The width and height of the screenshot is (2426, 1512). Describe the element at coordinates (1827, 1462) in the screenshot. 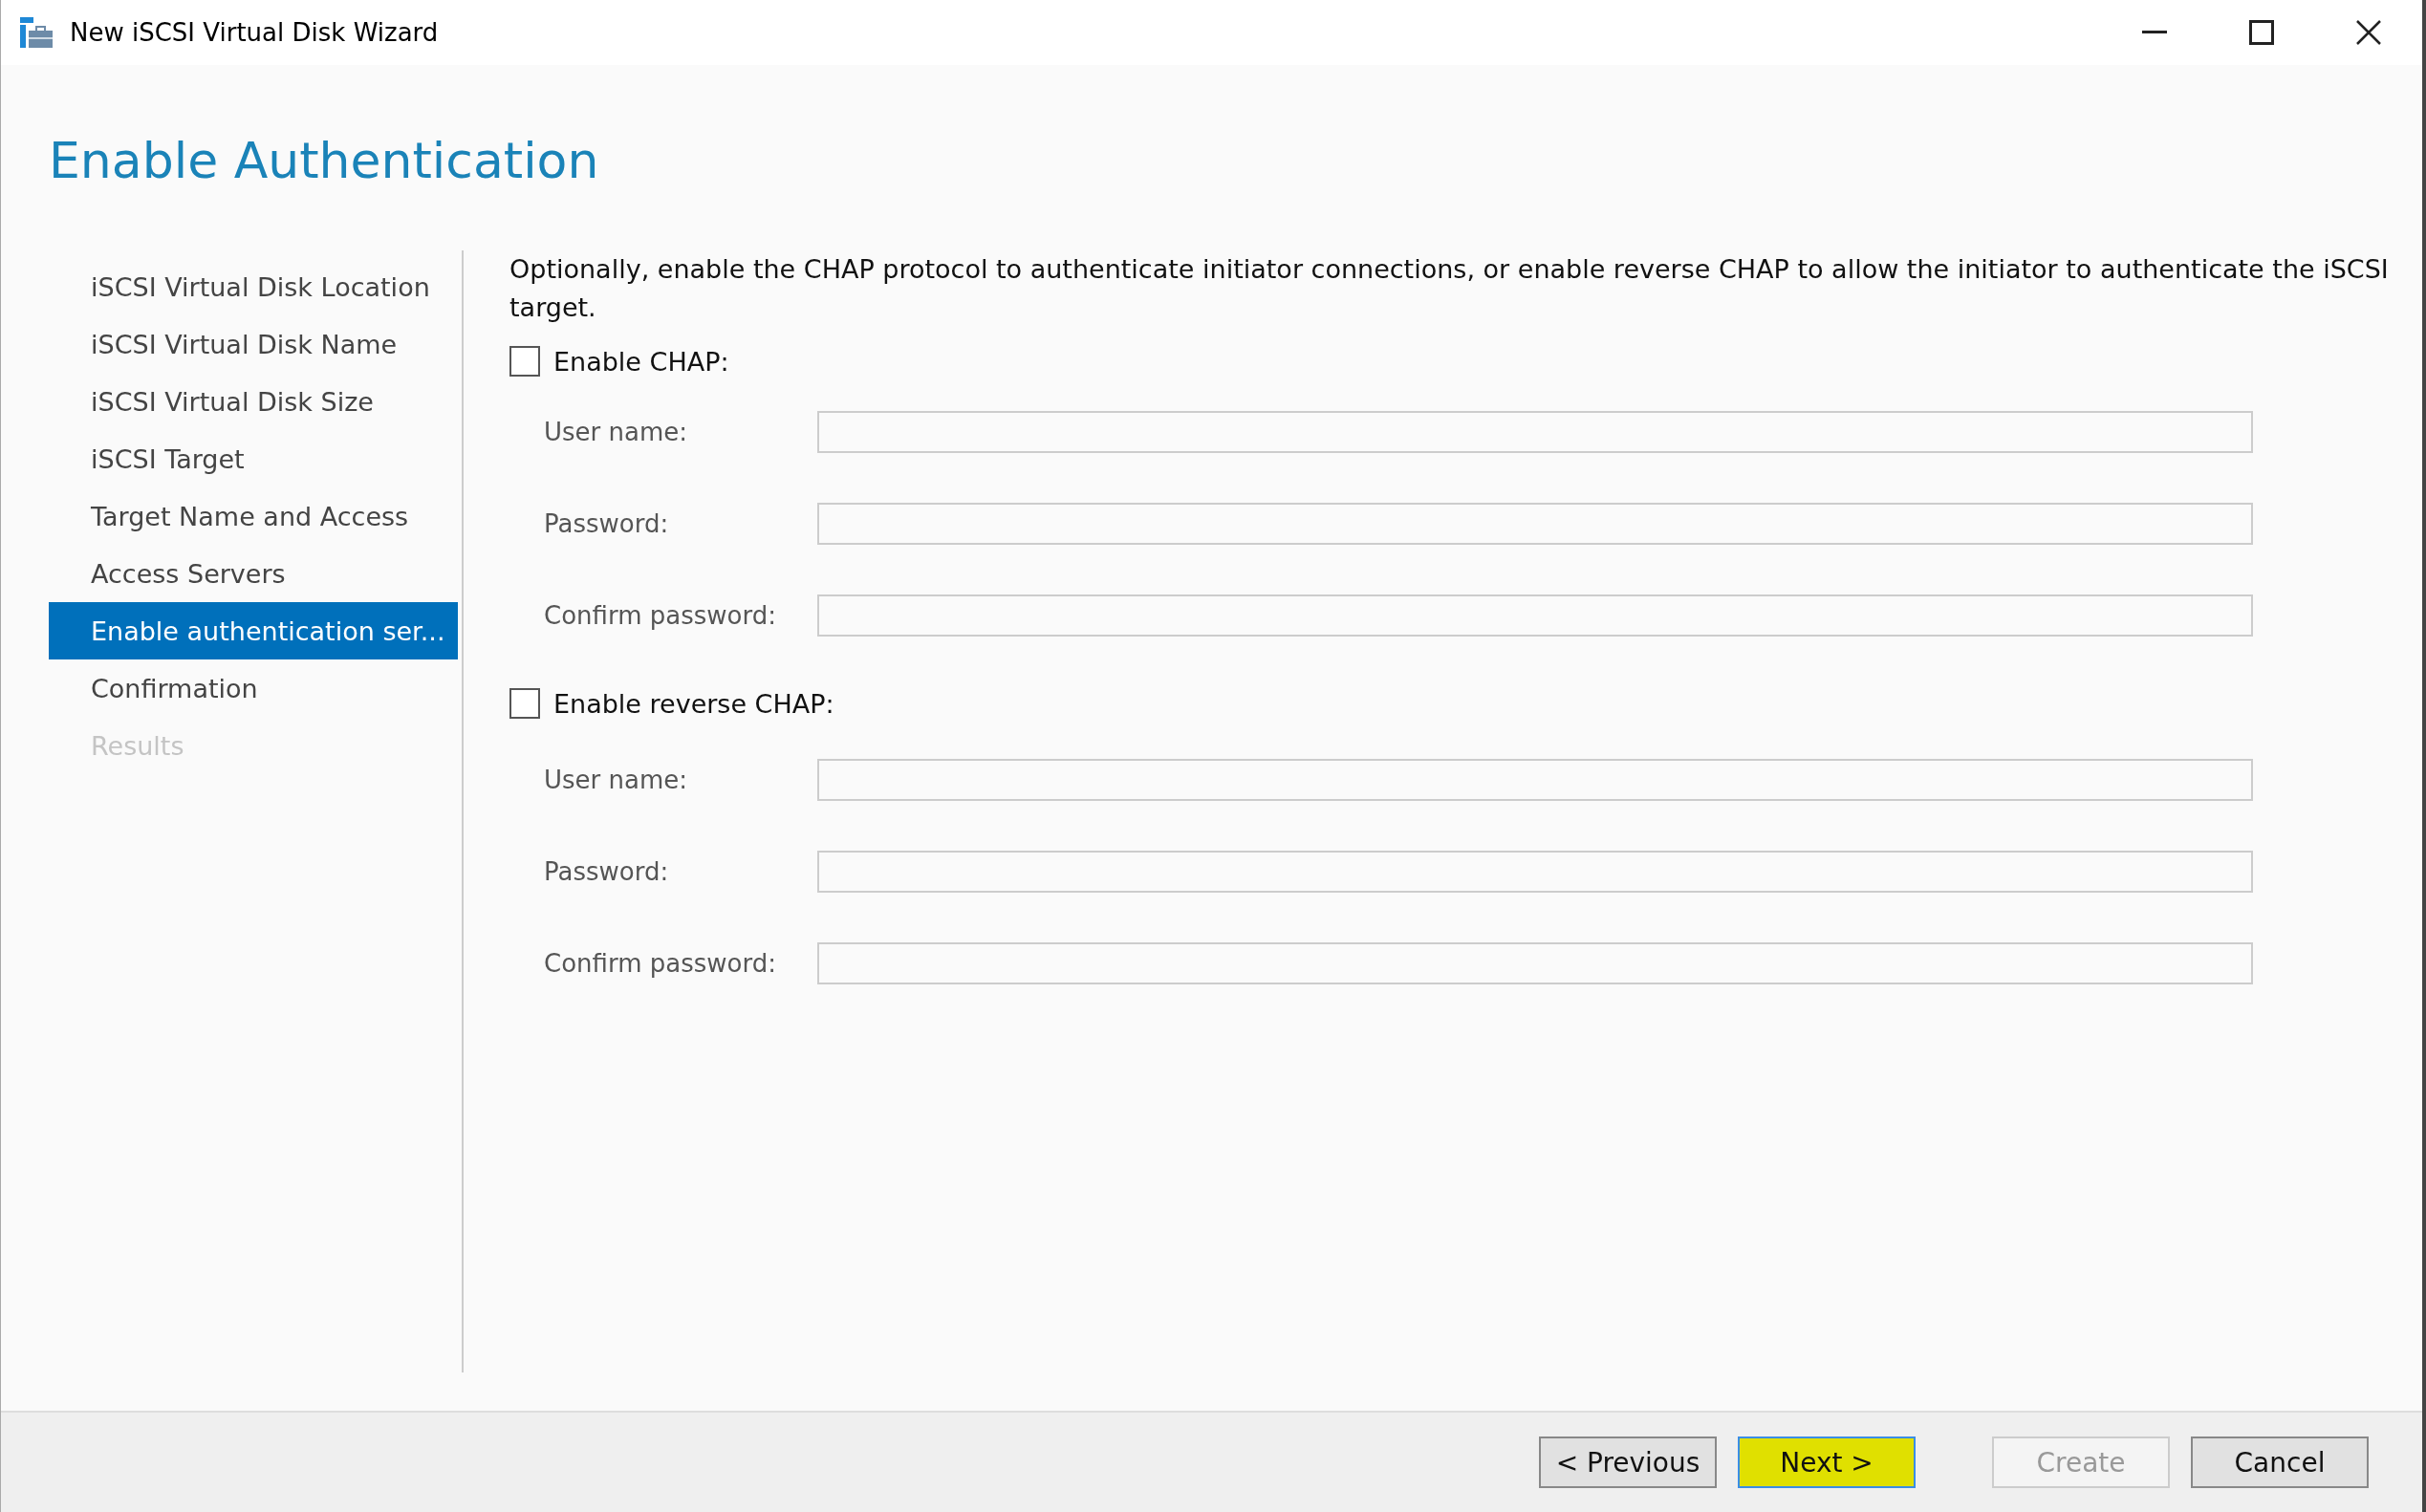

I see `footer-button: Next >` at that location.